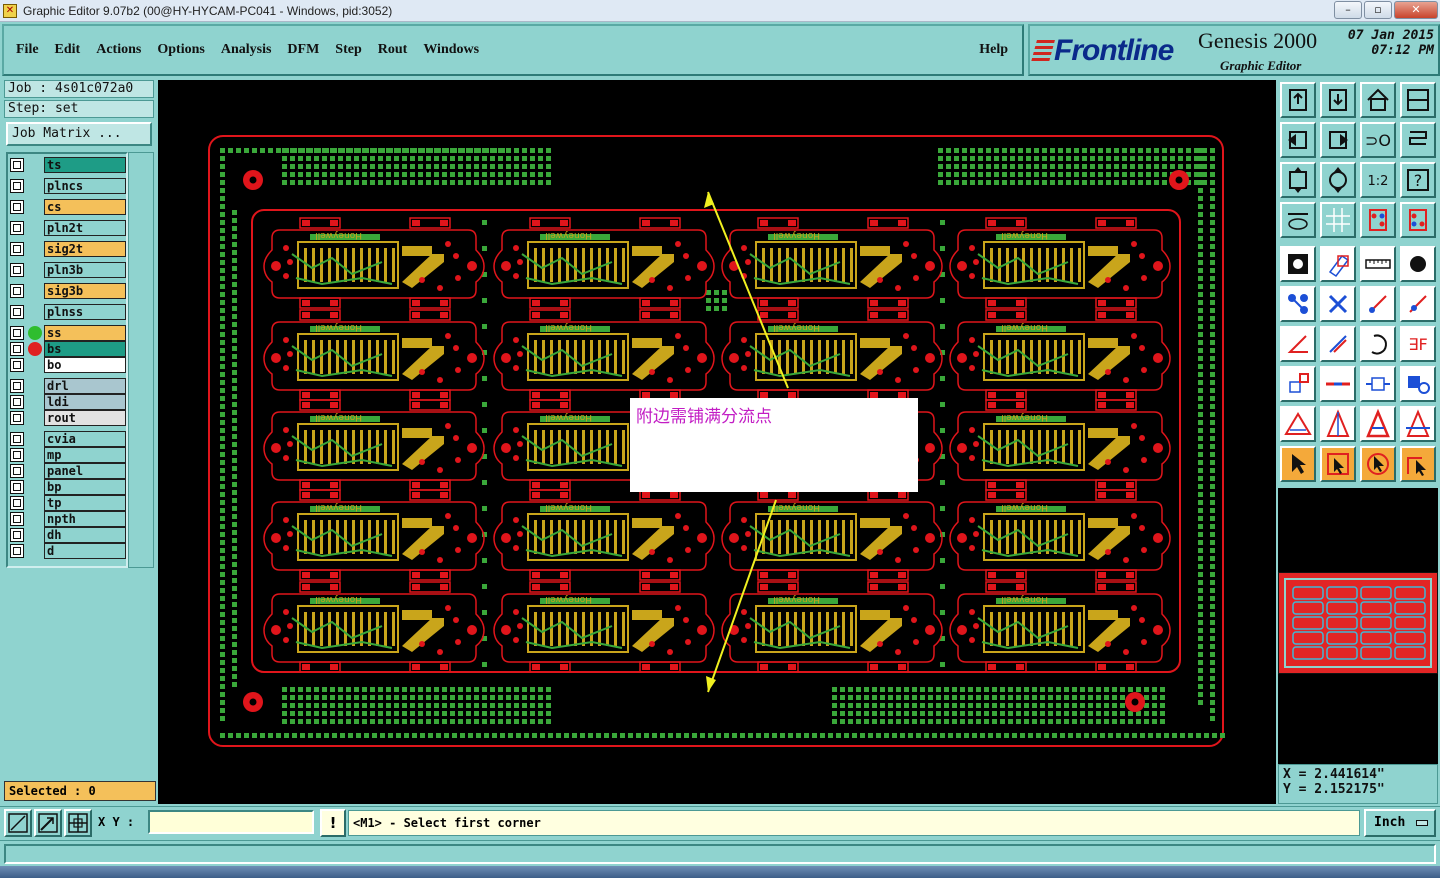 This screenshot has height=878, width=1440. Describe the element at coordinates (1418, 140) in the screenshot. I see `snap-button` at that location.